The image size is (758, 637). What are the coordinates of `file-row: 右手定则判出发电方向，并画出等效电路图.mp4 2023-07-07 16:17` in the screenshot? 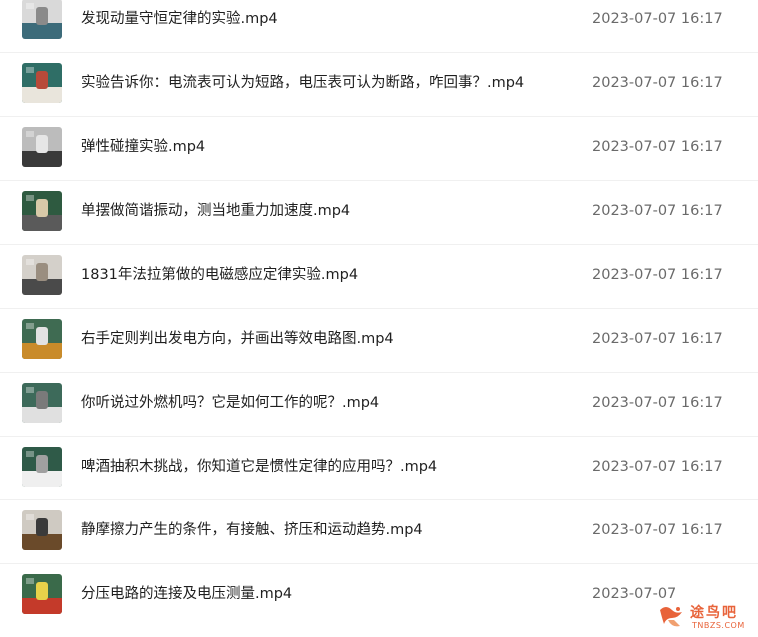 It's located at (379, 340).